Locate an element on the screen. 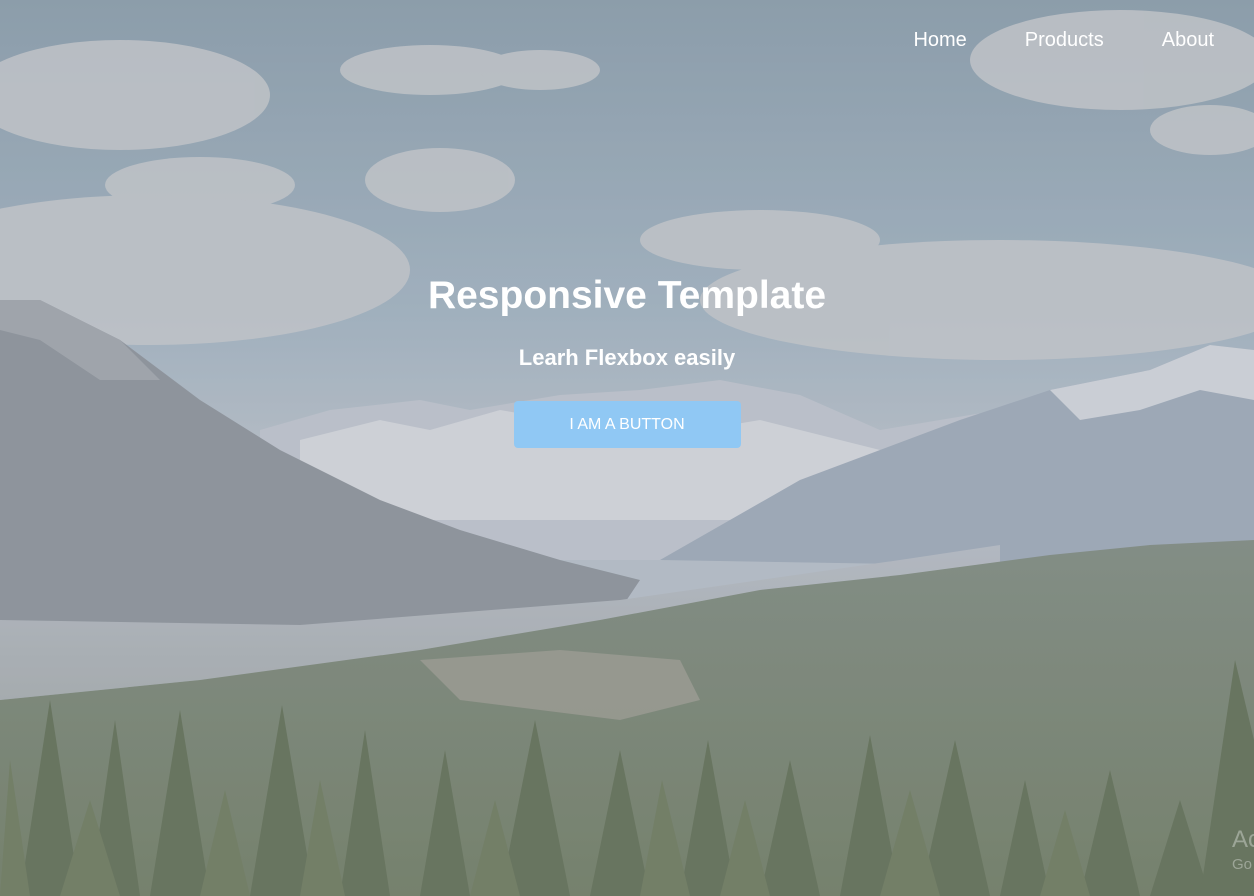 This screenshot has height=896, width=1254. top-nav: Home Products About is located at coordinates (1034, 40).